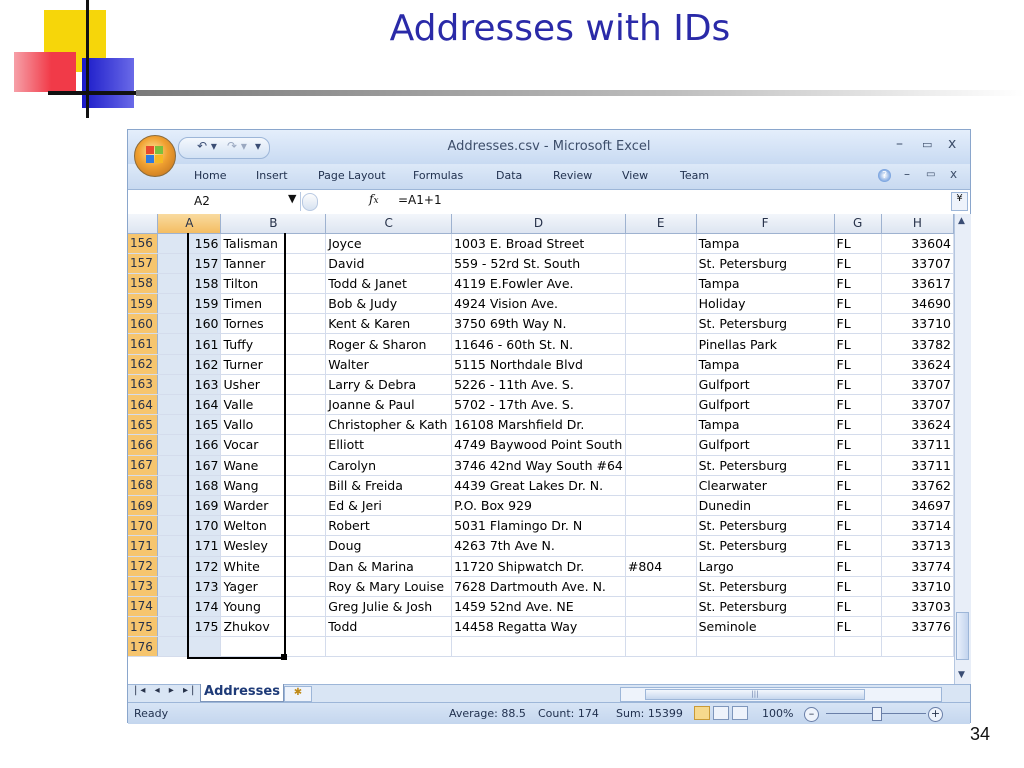 Image resolution: width=1024 pixels, height=768 pixels. What do you see at coordinates (273, 385) in the screenshot?
I see `cell-b: Usher` at bounding box center [273, 385].